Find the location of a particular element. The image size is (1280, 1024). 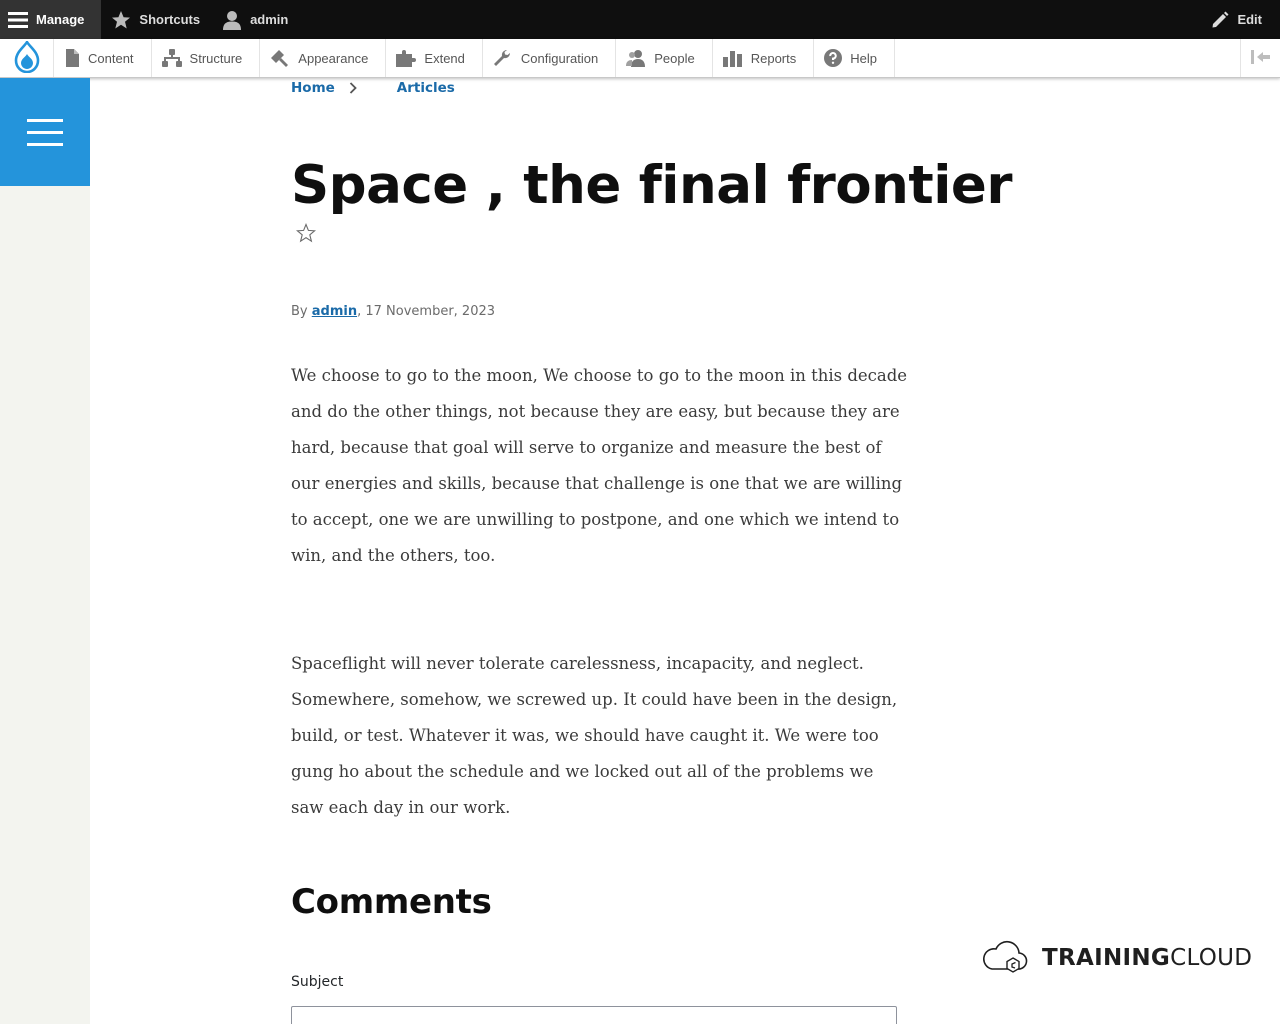

page-title: Space , the final frontier is located at coordinates (652, 185).